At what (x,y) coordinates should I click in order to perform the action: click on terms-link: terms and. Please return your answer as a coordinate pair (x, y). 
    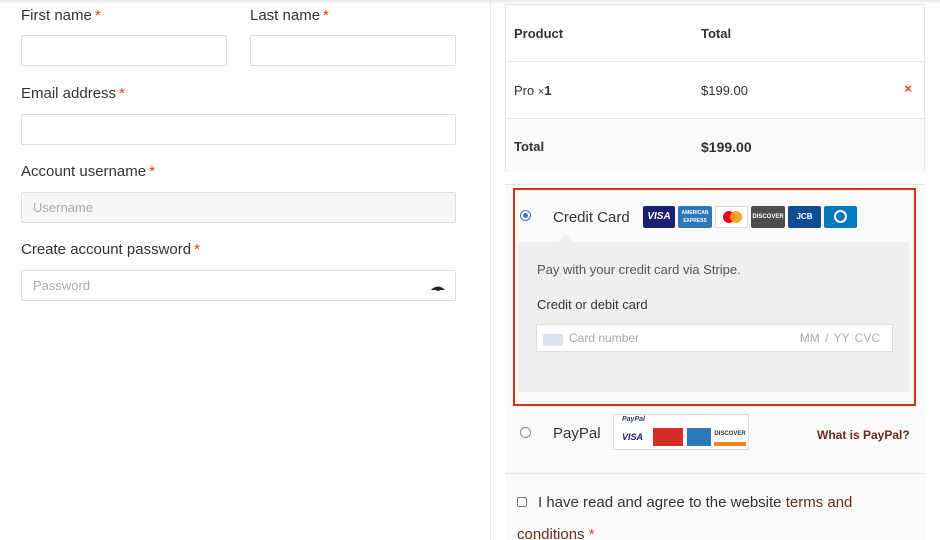
    Looking at the image, I should click on (819, 502).